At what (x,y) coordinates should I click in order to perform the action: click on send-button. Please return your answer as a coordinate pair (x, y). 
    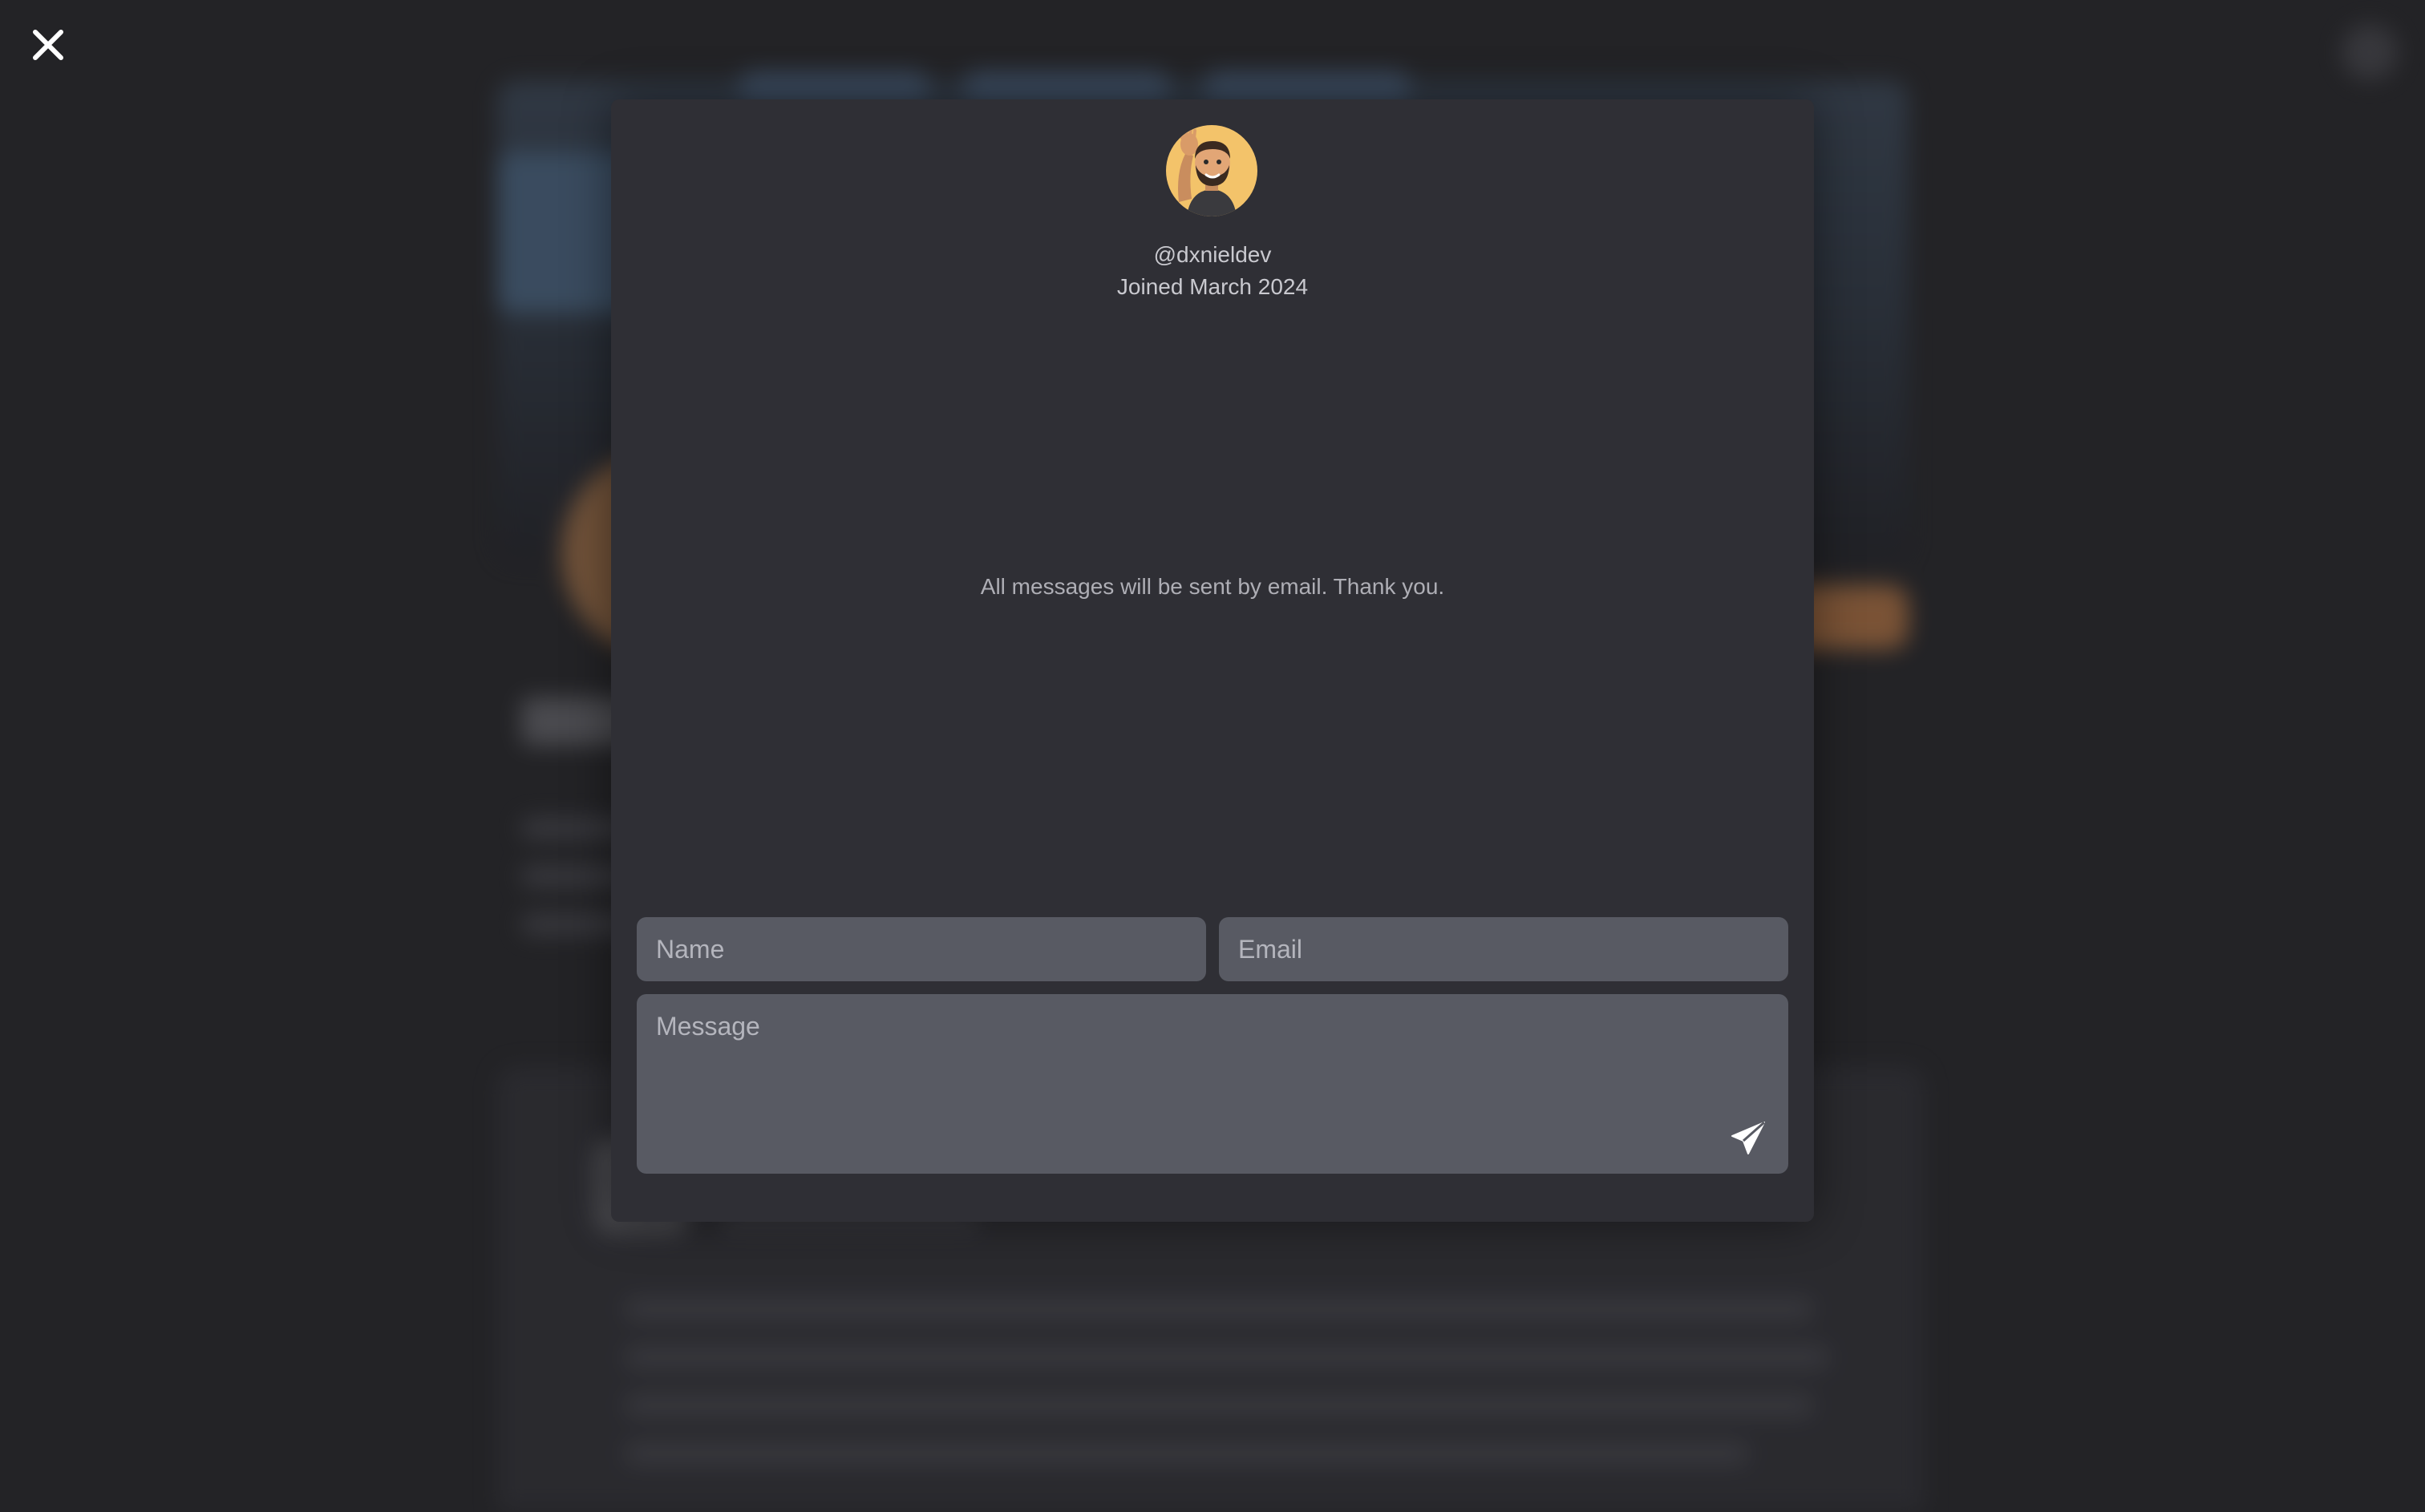
    Looking at the image, I should click on (1748, 1139).